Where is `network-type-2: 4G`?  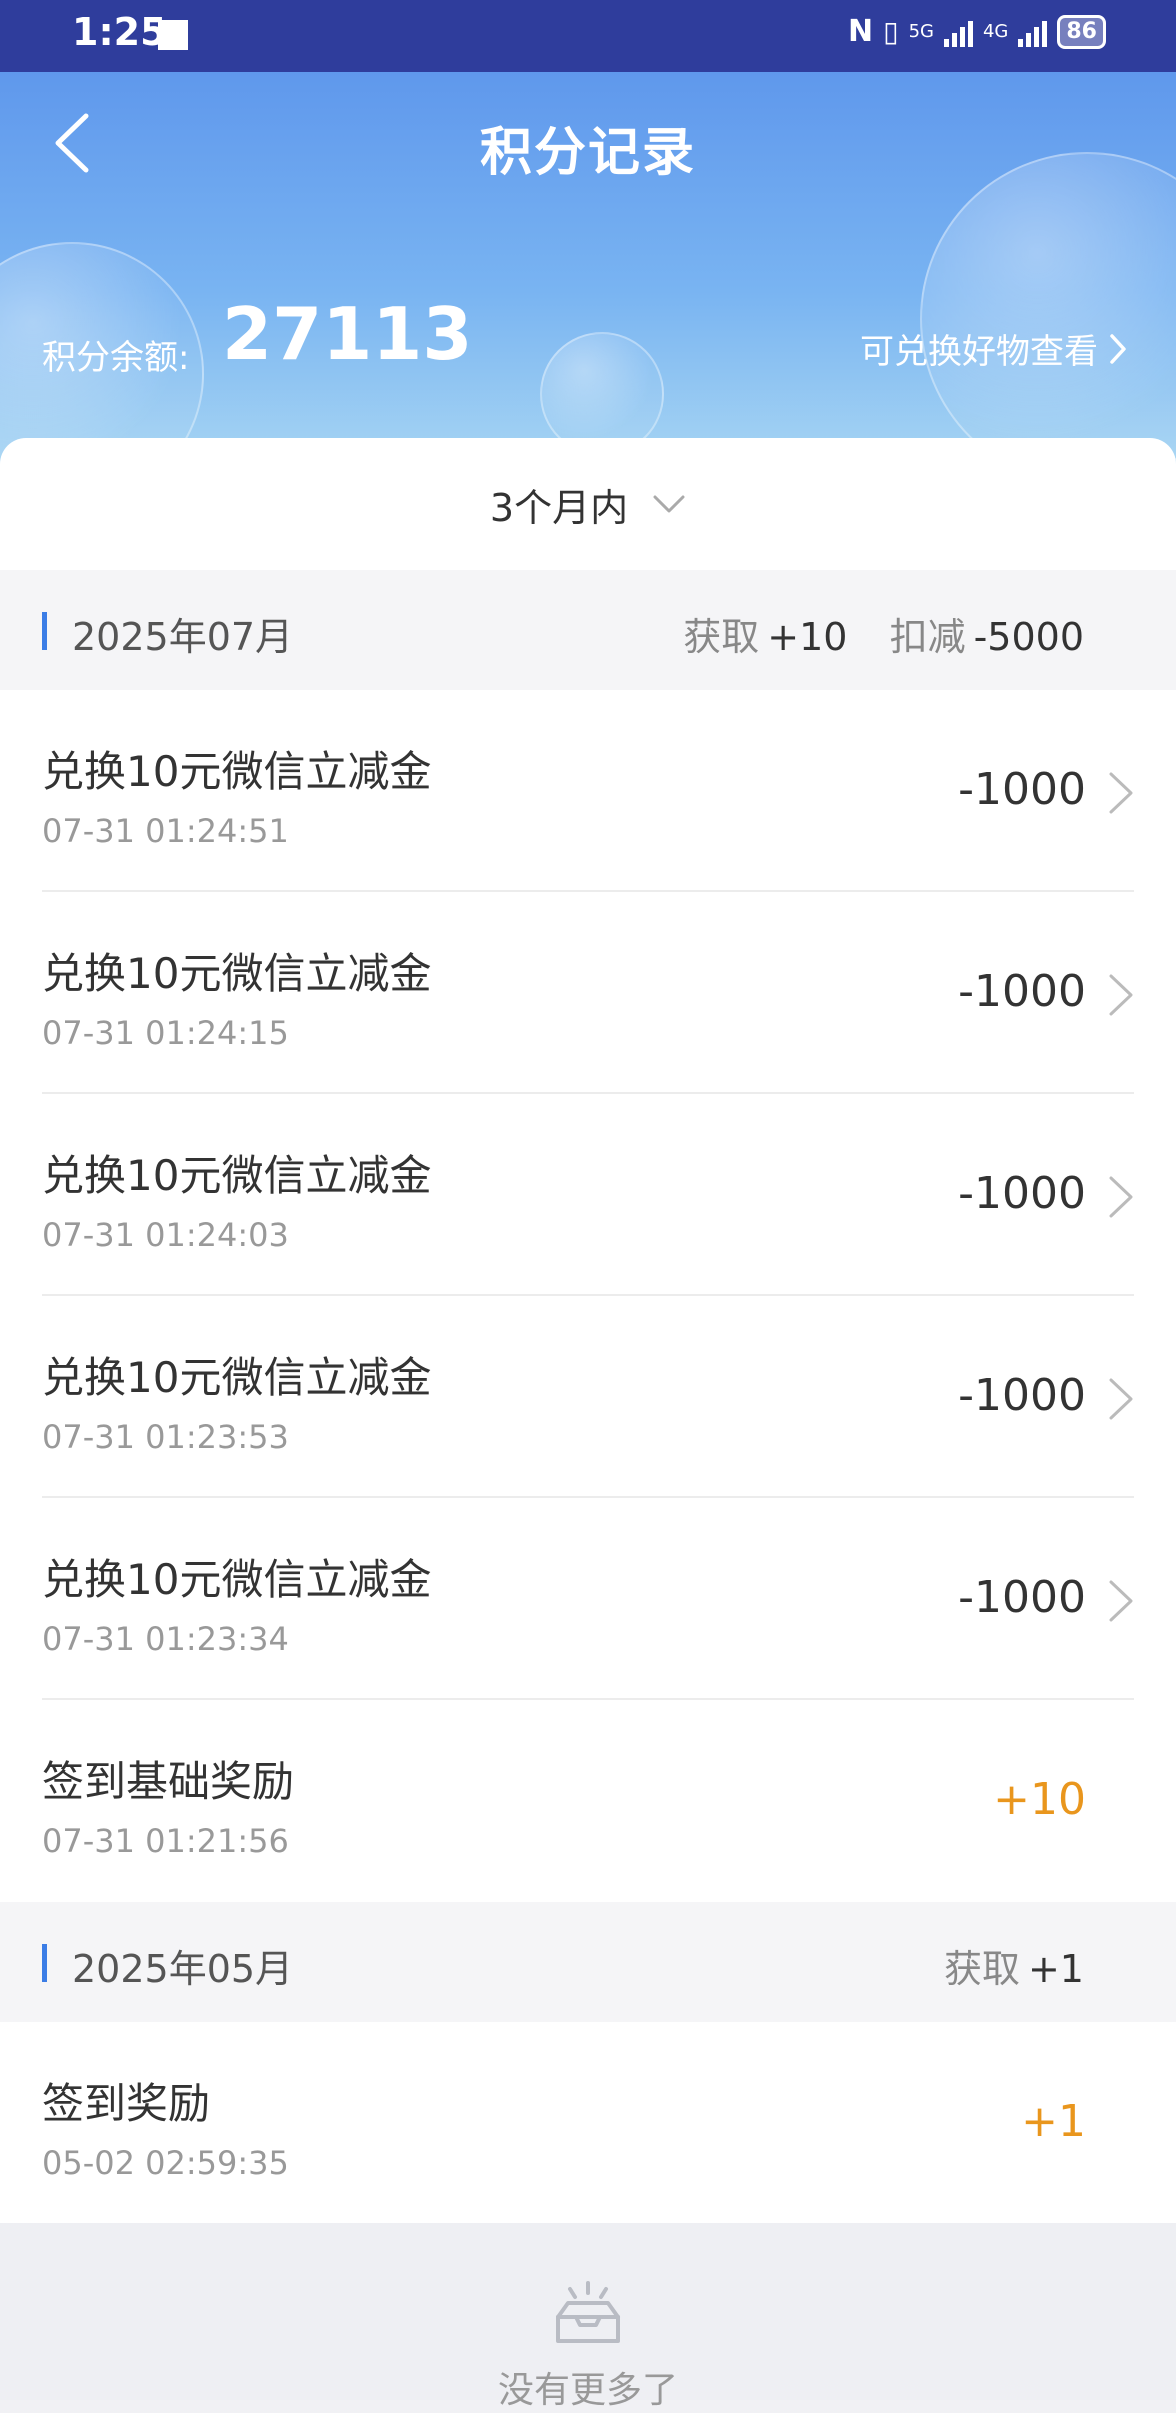
network-type-2: 4G is located at coordinates (995, 31).